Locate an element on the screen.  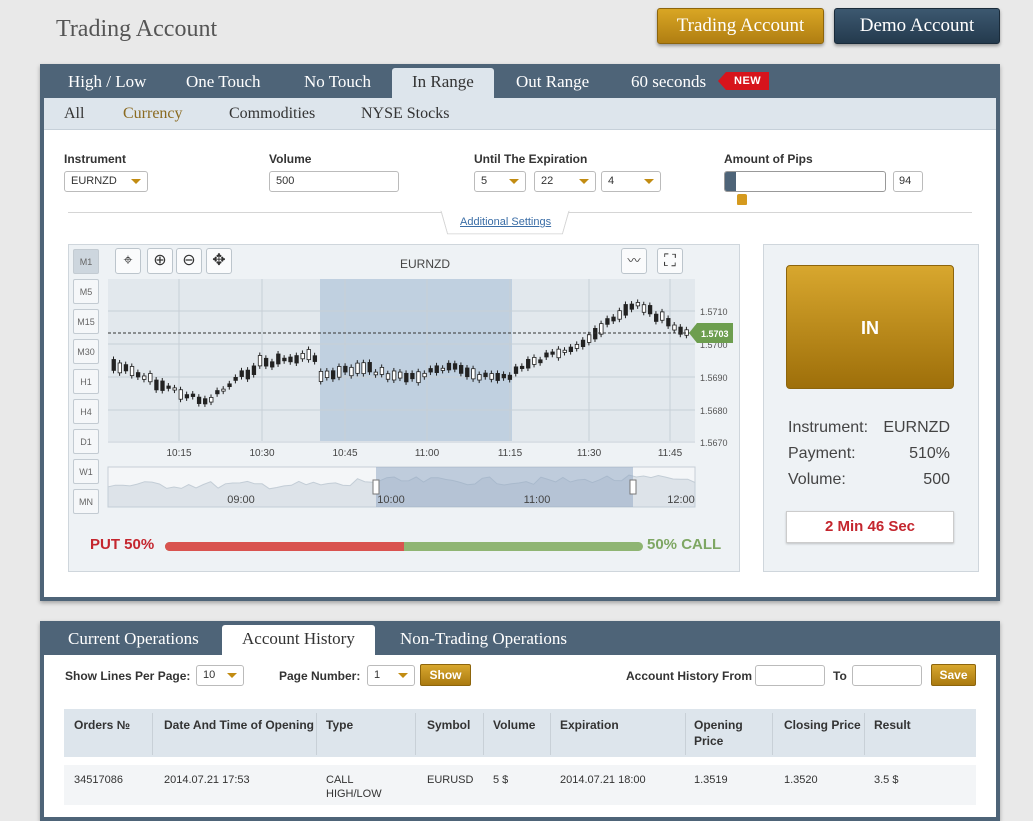
lines-per-page-value: 10 is located at coordinates (209, 675).